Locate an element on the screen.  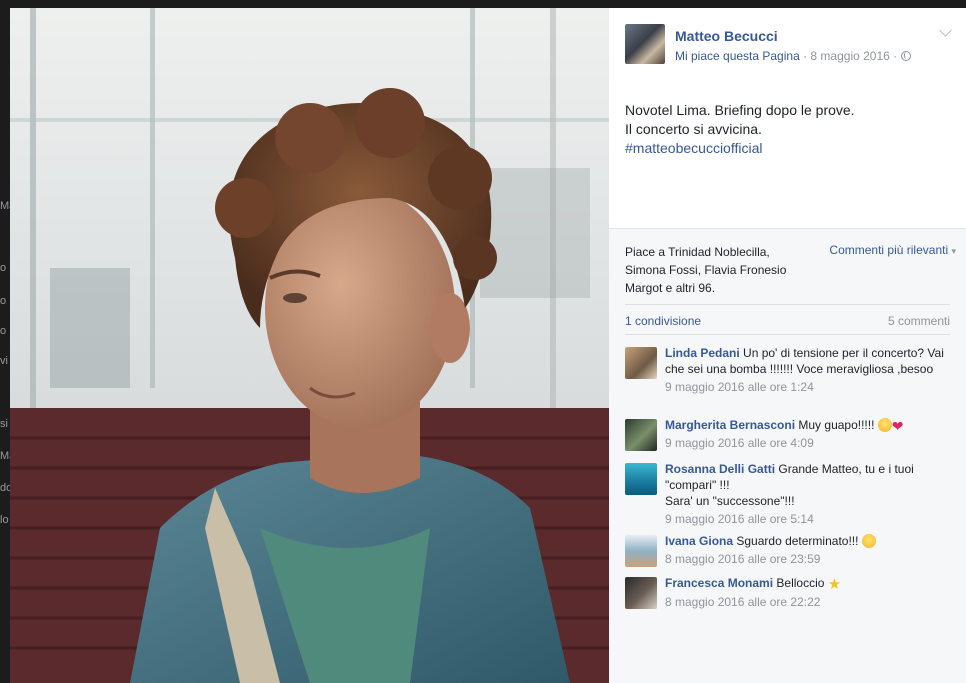
like-page-link: Mi piace questa Pagina is located at coordinates (737, 56).